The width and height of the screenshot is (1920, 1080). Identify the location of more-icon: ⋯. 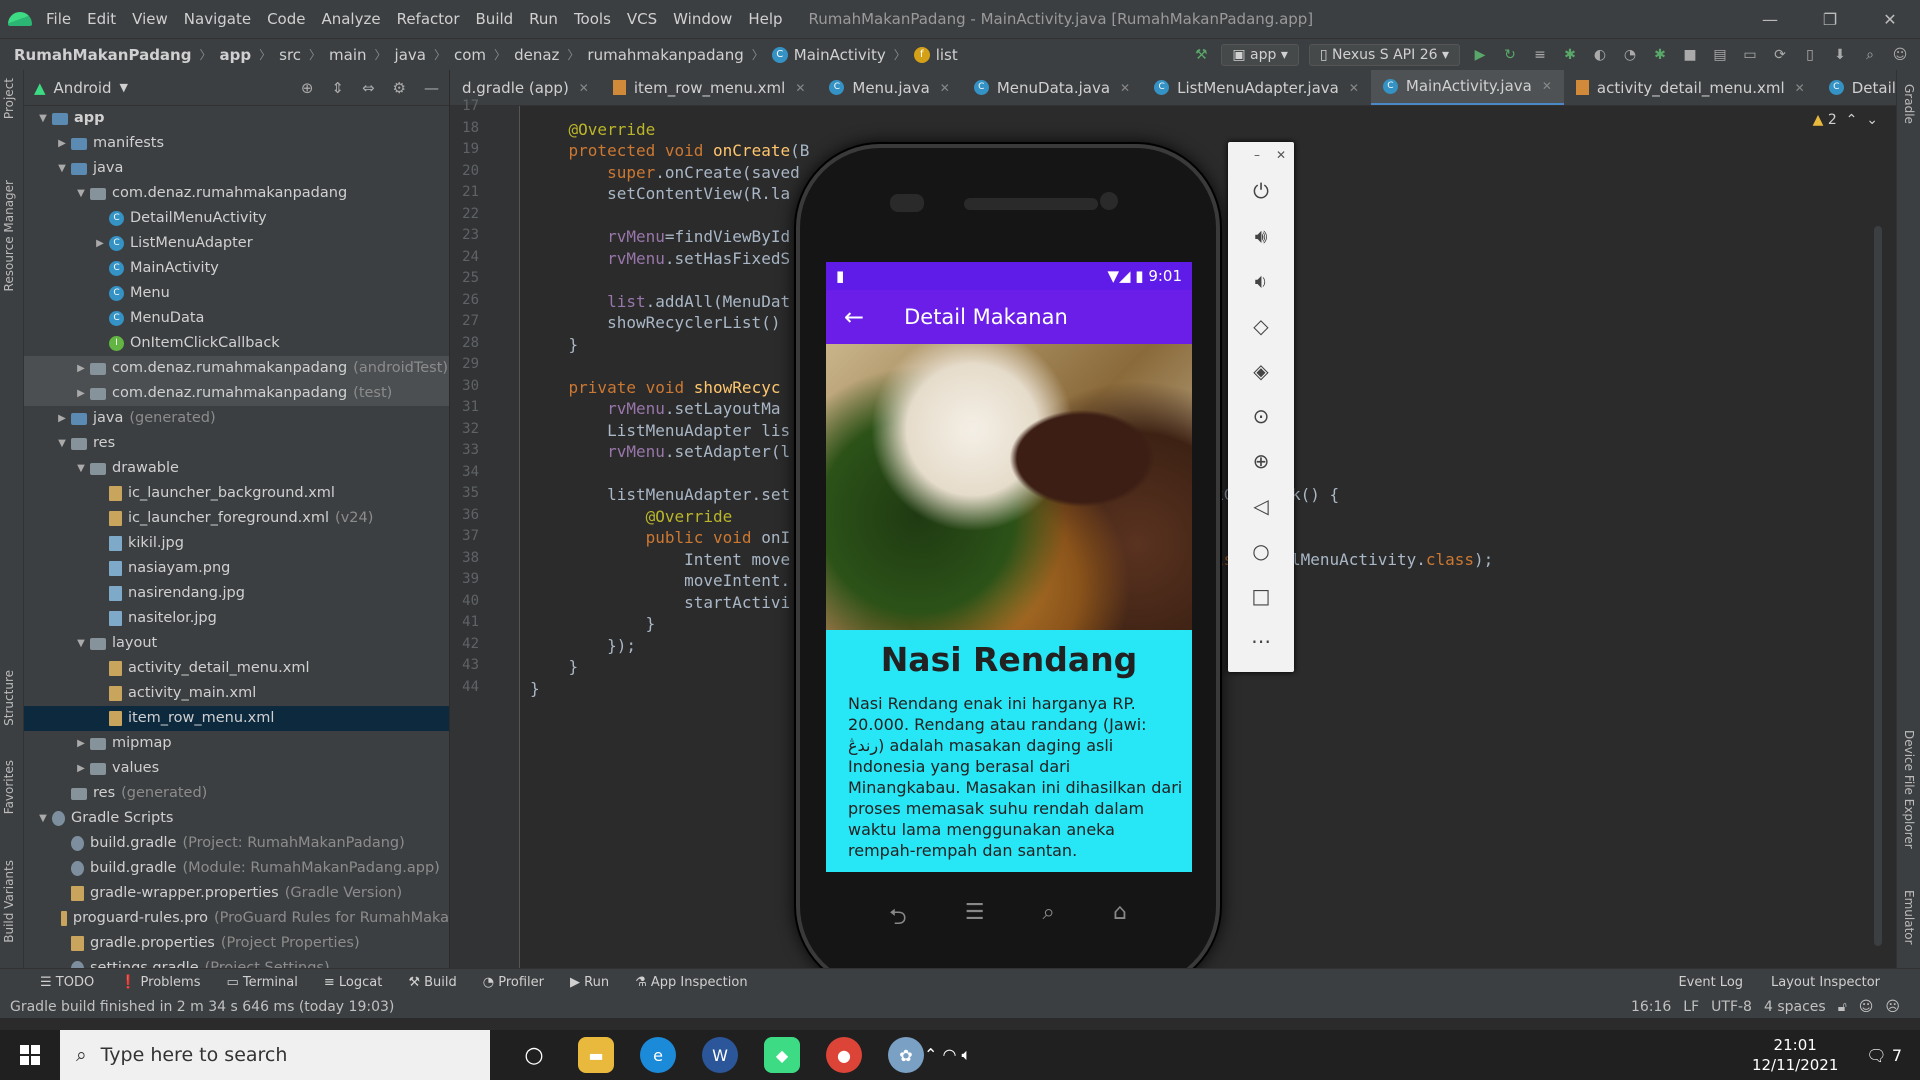
(1261, 640).